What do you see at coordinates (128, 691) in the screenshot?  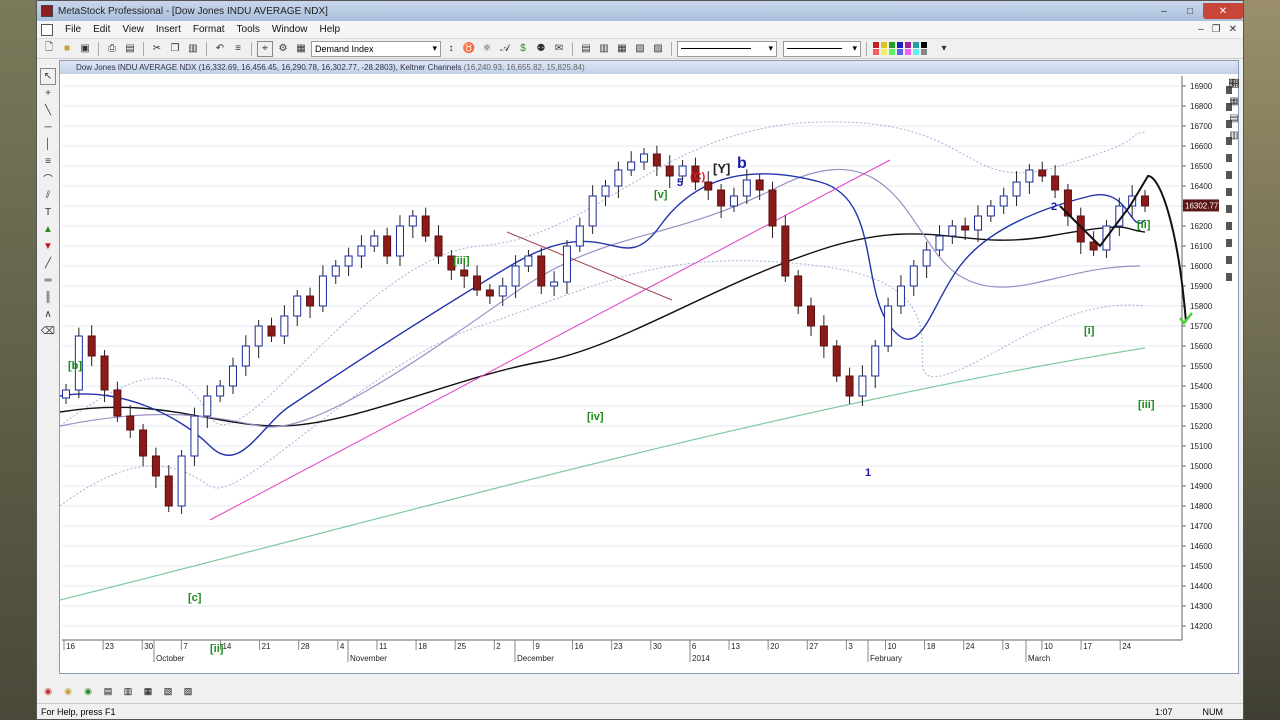 I see `layout-icon: ▥` at bounding box center [128, 691].